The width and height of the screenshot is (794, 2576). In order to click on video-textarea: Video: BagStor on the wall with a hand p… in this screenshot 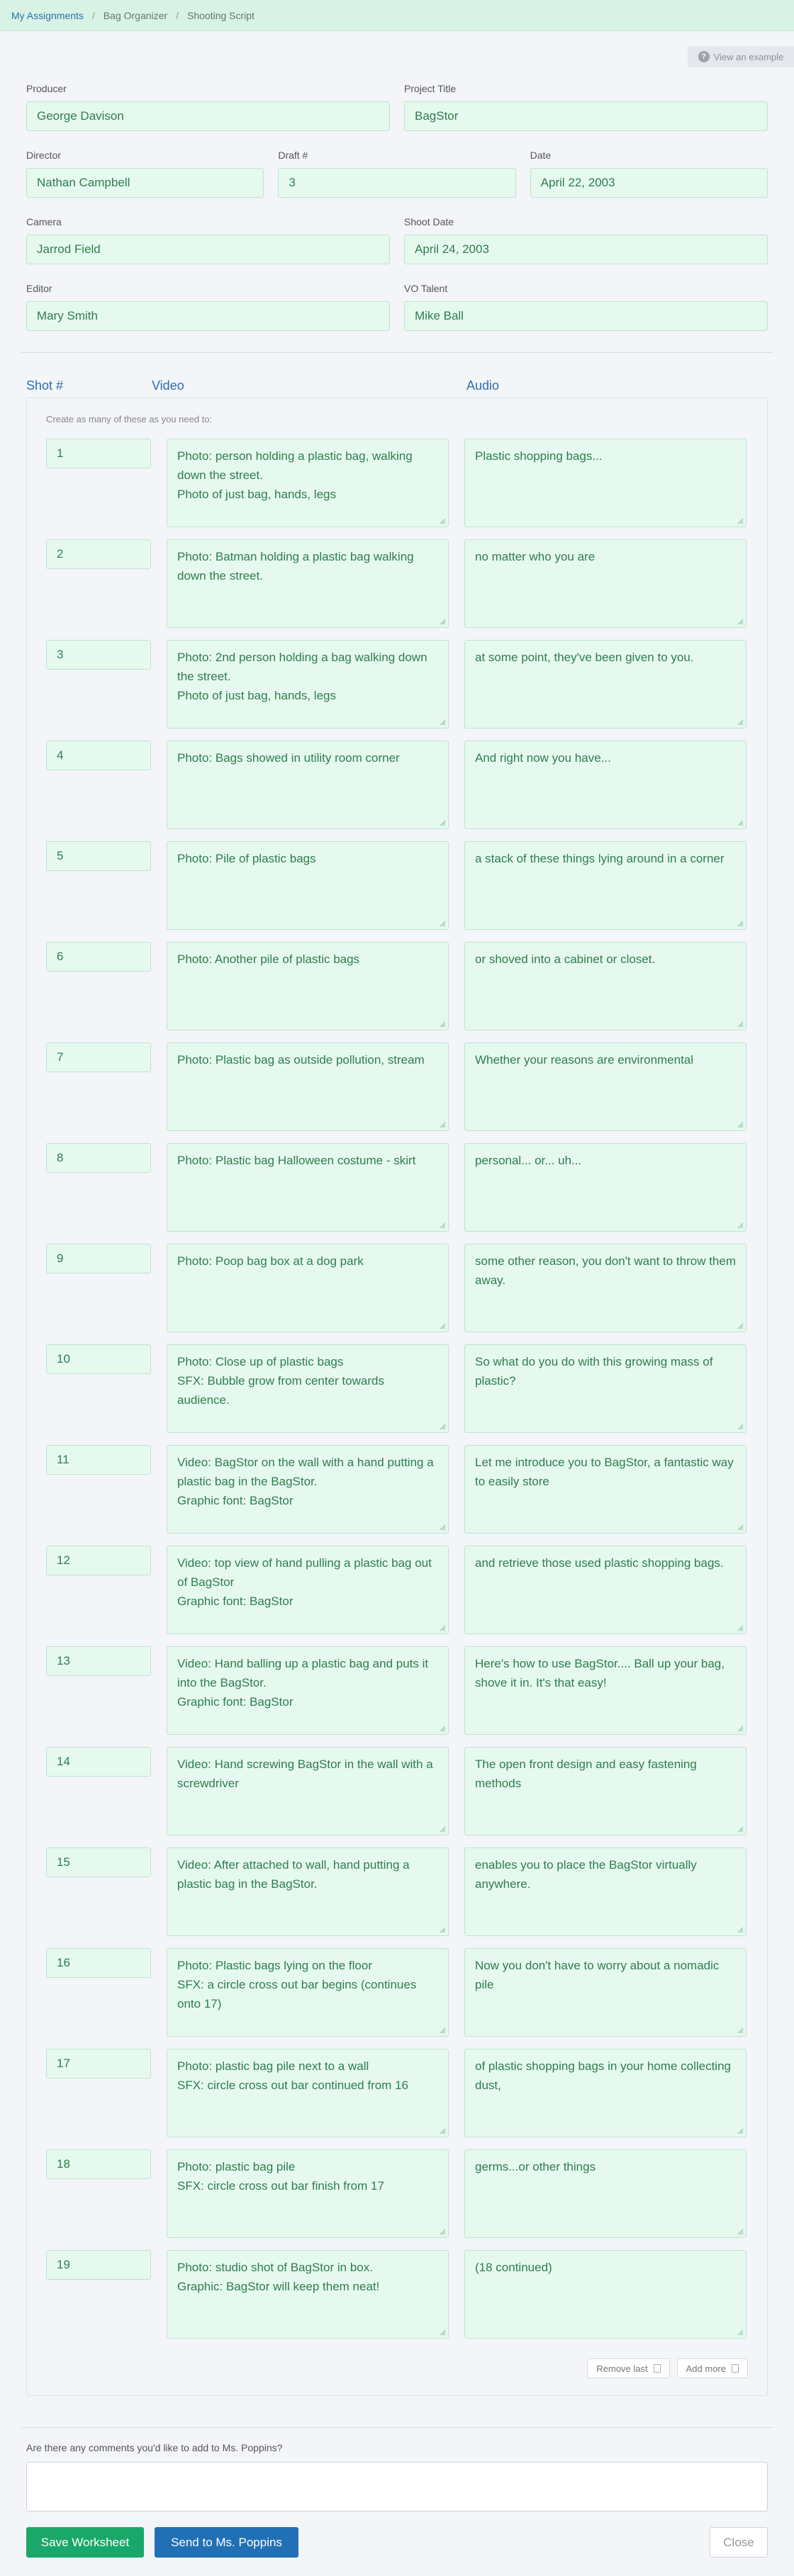, I will do `click(308, 1489)`.